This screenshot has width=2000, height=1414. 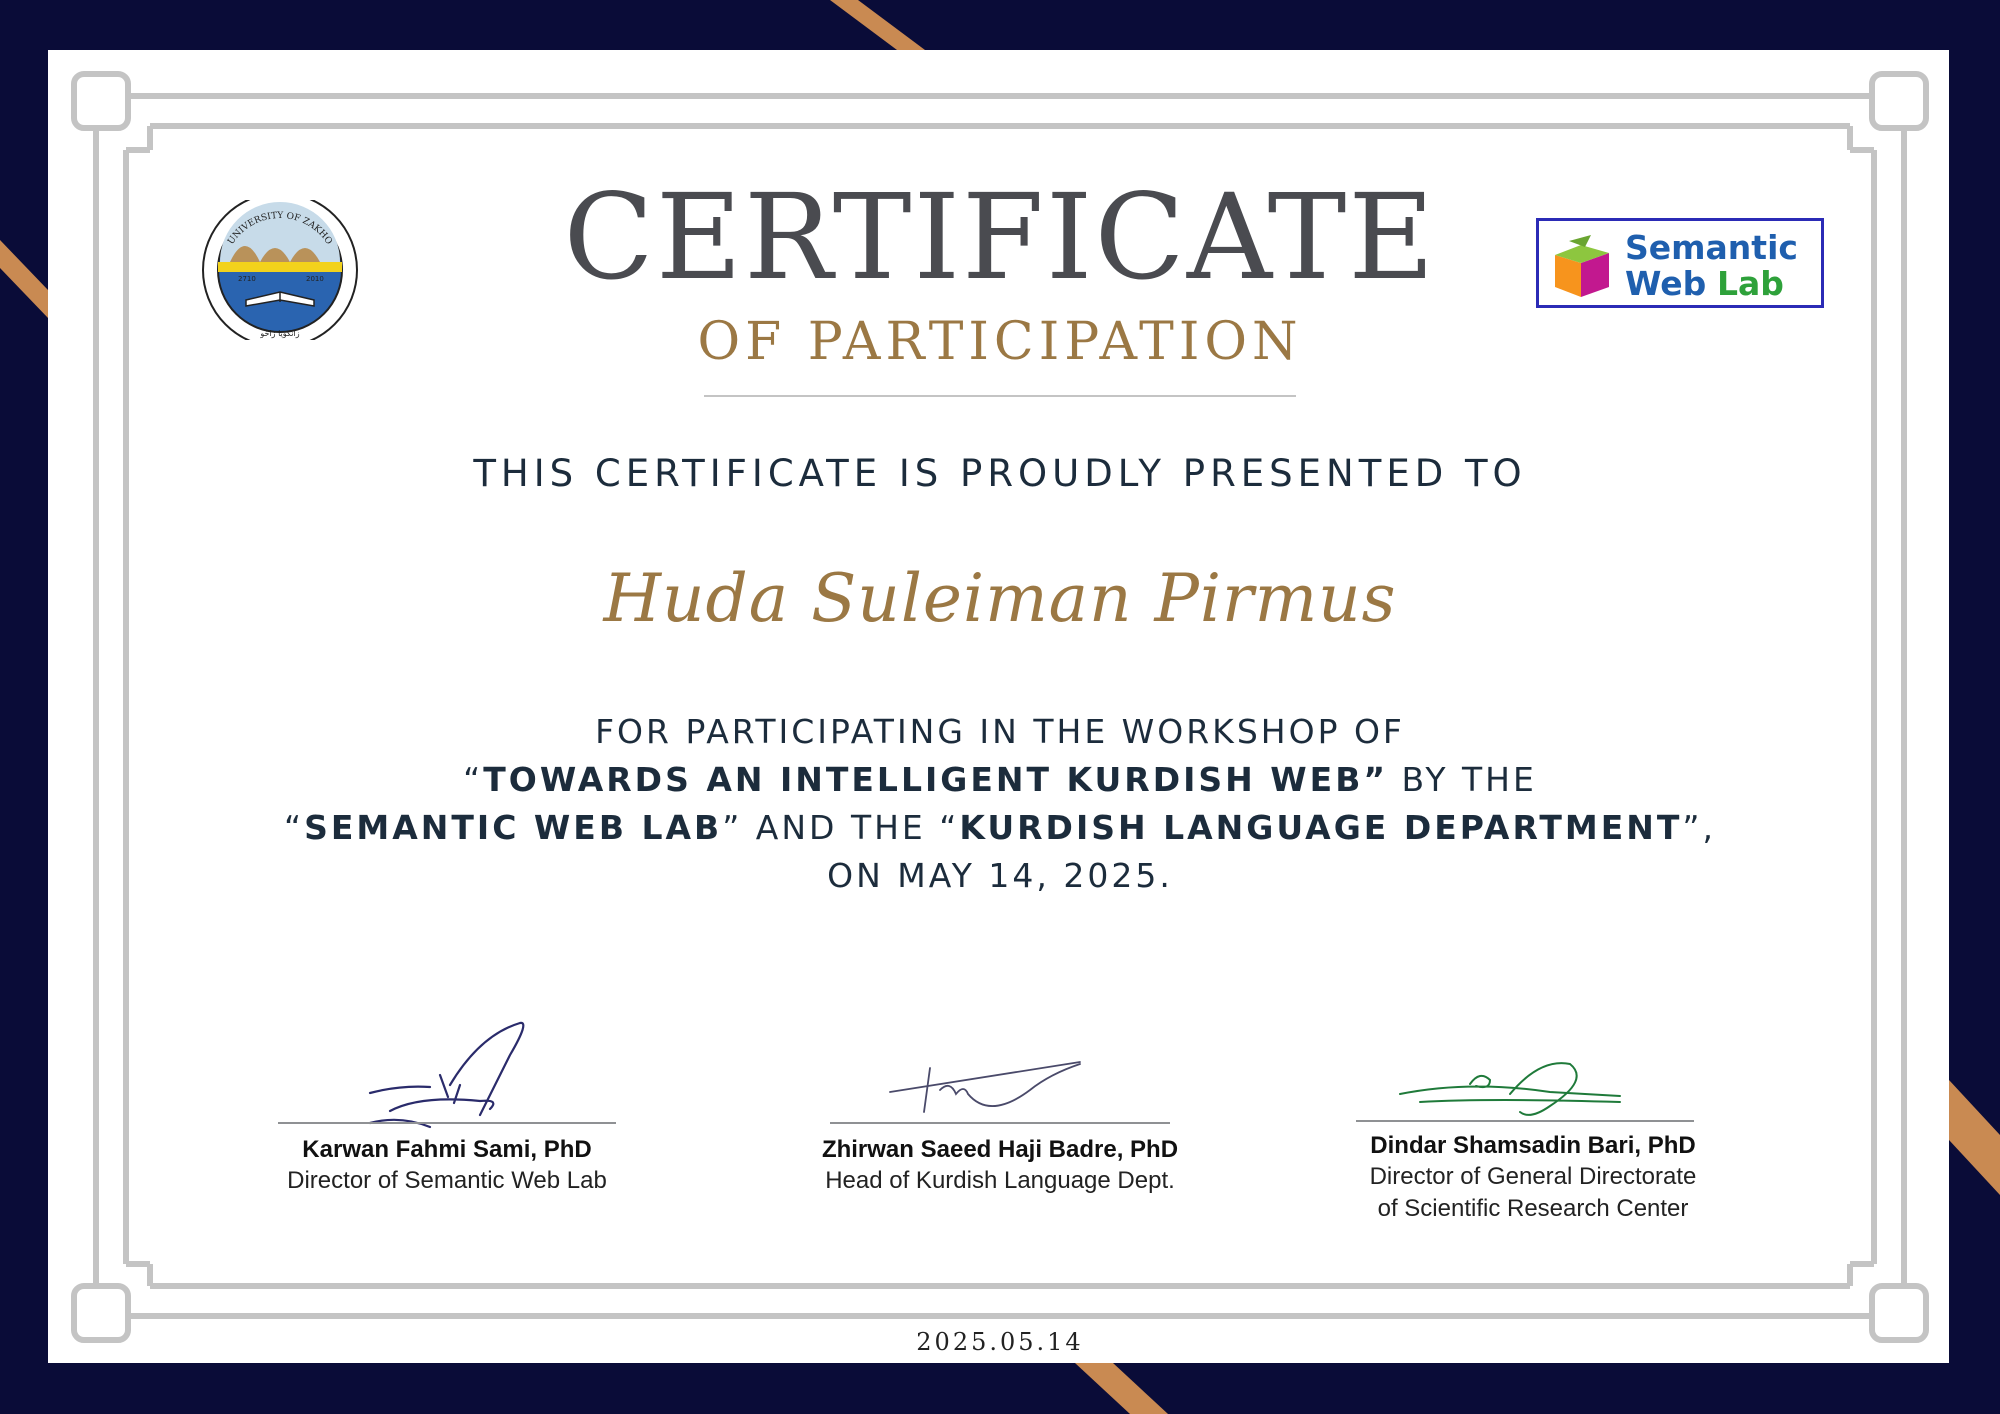 I want to click on certificate-title: CERTIFICATE, so click(x=1000, y=237).